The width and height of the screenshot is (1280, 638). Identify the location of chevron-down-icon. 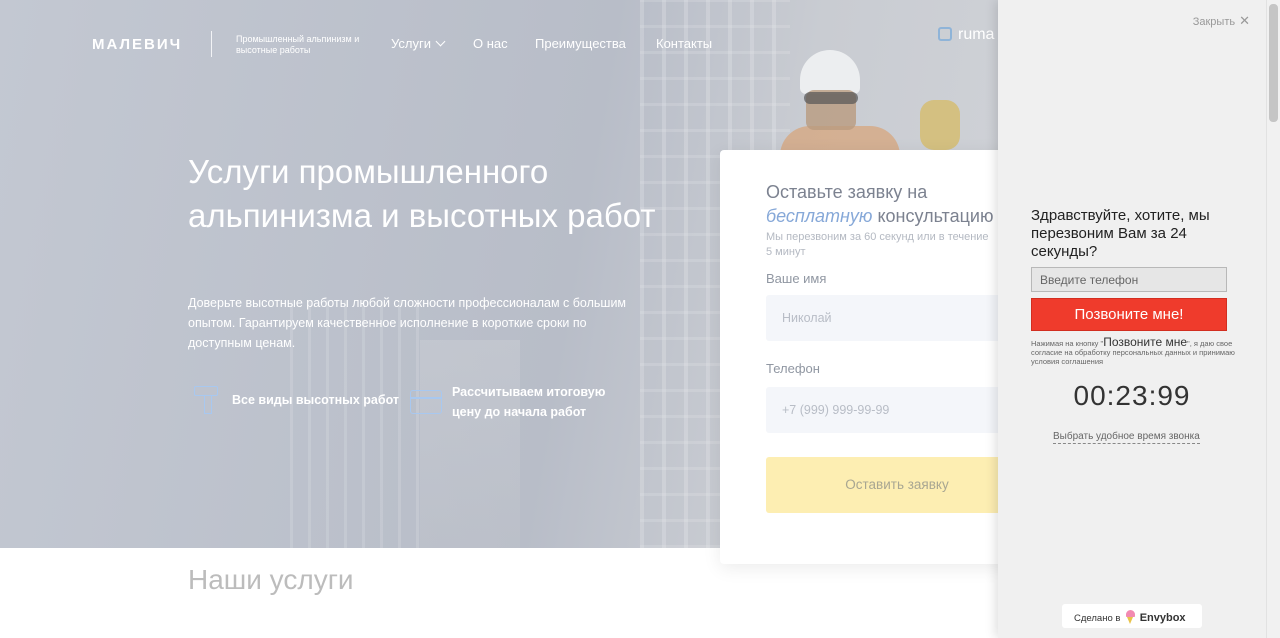
(440, 41).